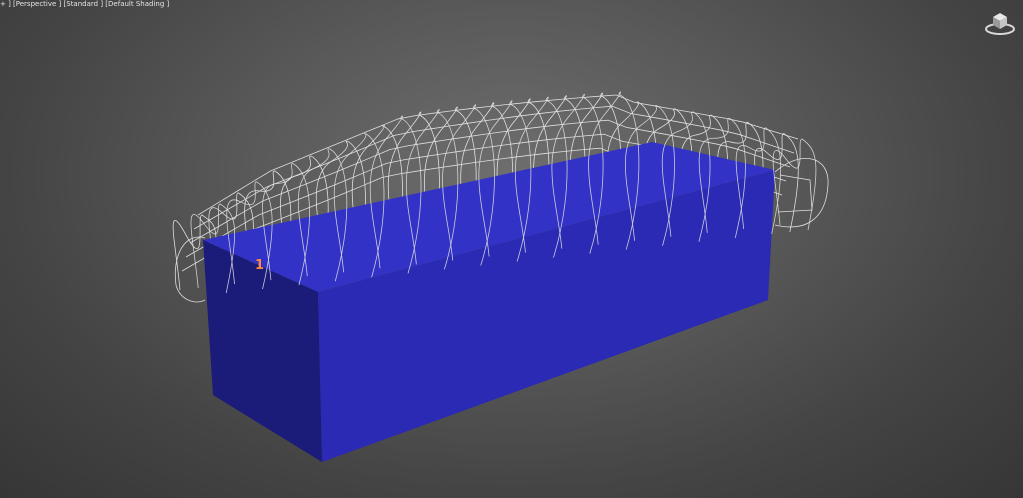 The width and height of the screenshot is (1023, 498). What do you see at coordinates (1000, 22) in the screenshot?
I see `viewcube-icon` at bounding box center [1000, 22].